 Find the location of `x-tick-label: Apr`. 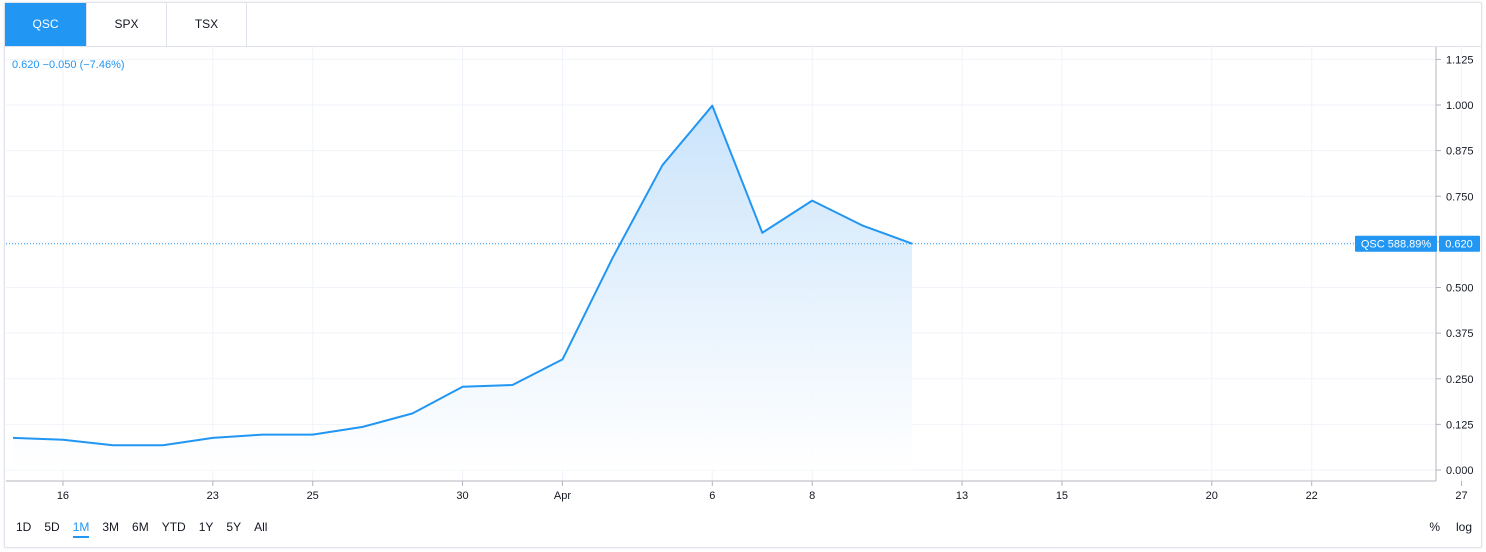

x-tick-label: Apr is located at coordinates (562, 496).